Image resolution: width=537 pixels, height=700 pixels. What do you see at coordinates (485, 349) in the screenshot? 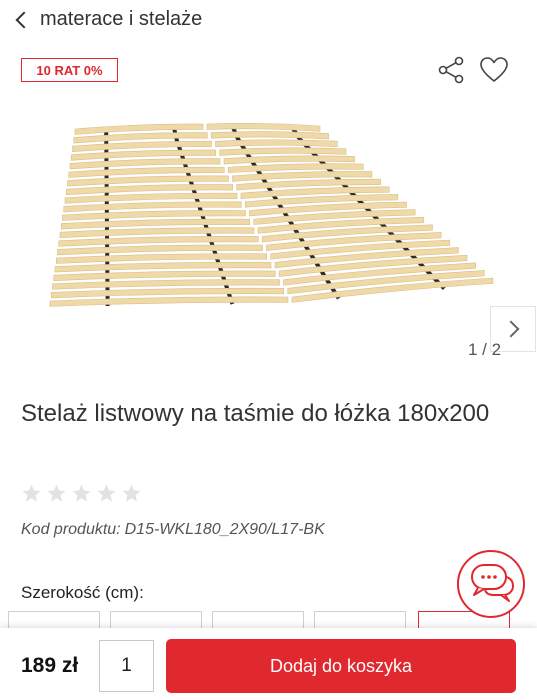
I see `gallery-counter: 1 / 2` at bounding box center [485, 349].